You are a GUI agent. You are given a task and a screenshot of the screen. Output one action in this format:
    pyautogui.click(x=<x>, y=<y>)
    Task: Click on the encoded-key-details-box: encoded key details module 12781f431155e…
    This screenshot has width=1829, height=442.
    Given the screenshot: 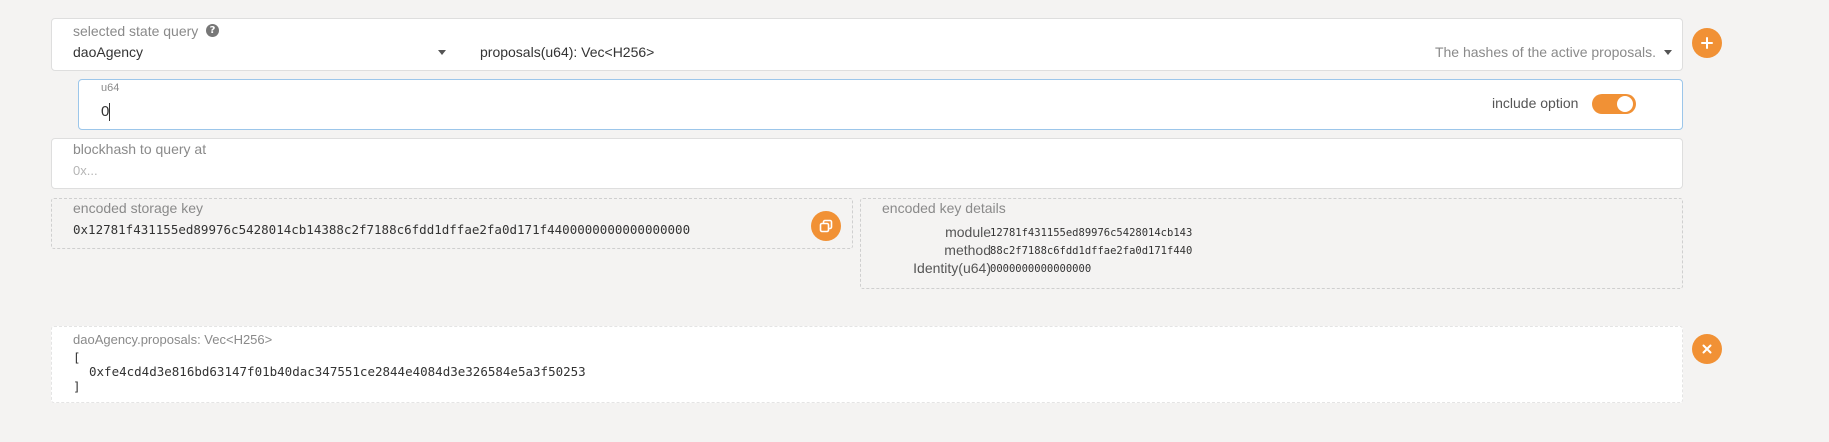 What is the action you would take?
    pyautogui.click(x=1271, y=243)
    